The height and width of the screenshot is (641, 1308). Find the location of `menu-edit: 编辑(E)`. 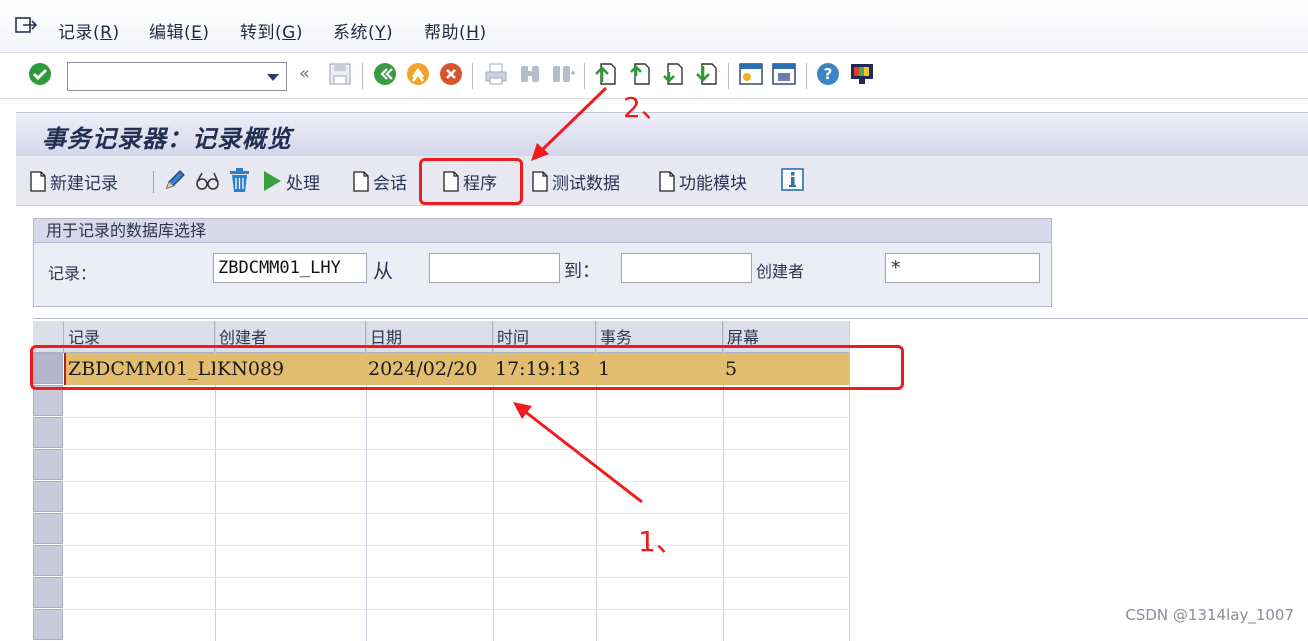

menu-edit: 编辑(E) is located at coordinates (179, 30).